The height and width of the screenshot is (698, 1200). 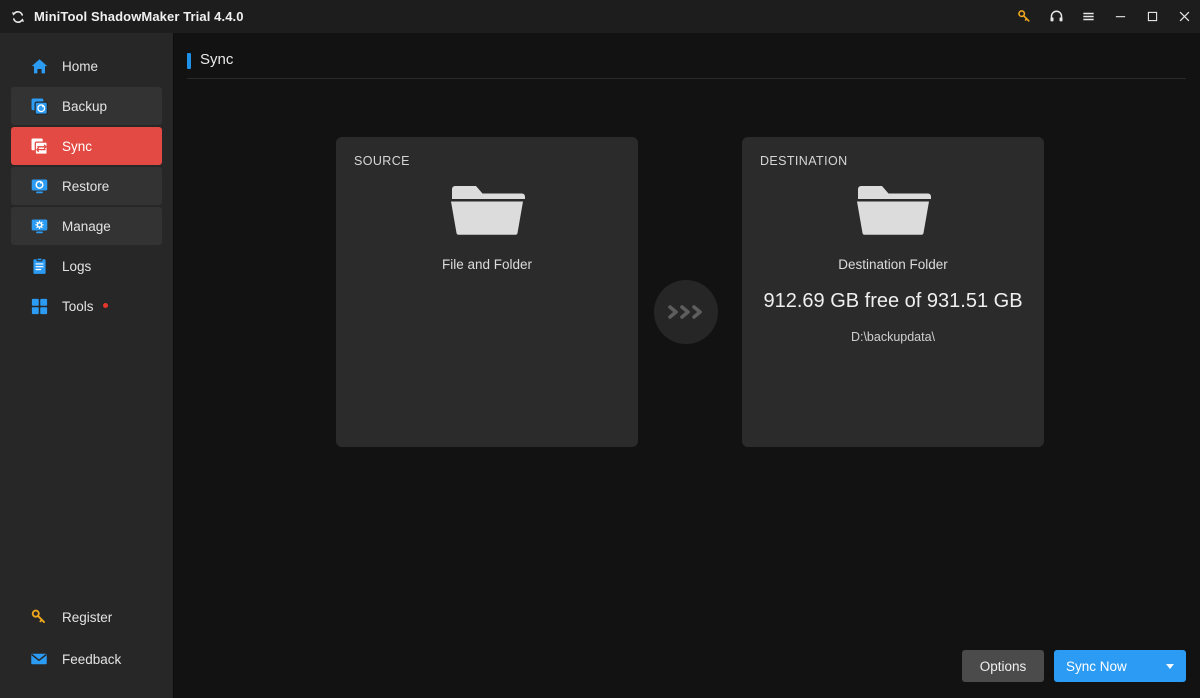 I want to click on sidebar-item-label: Manage, so click(x=86, y=226).